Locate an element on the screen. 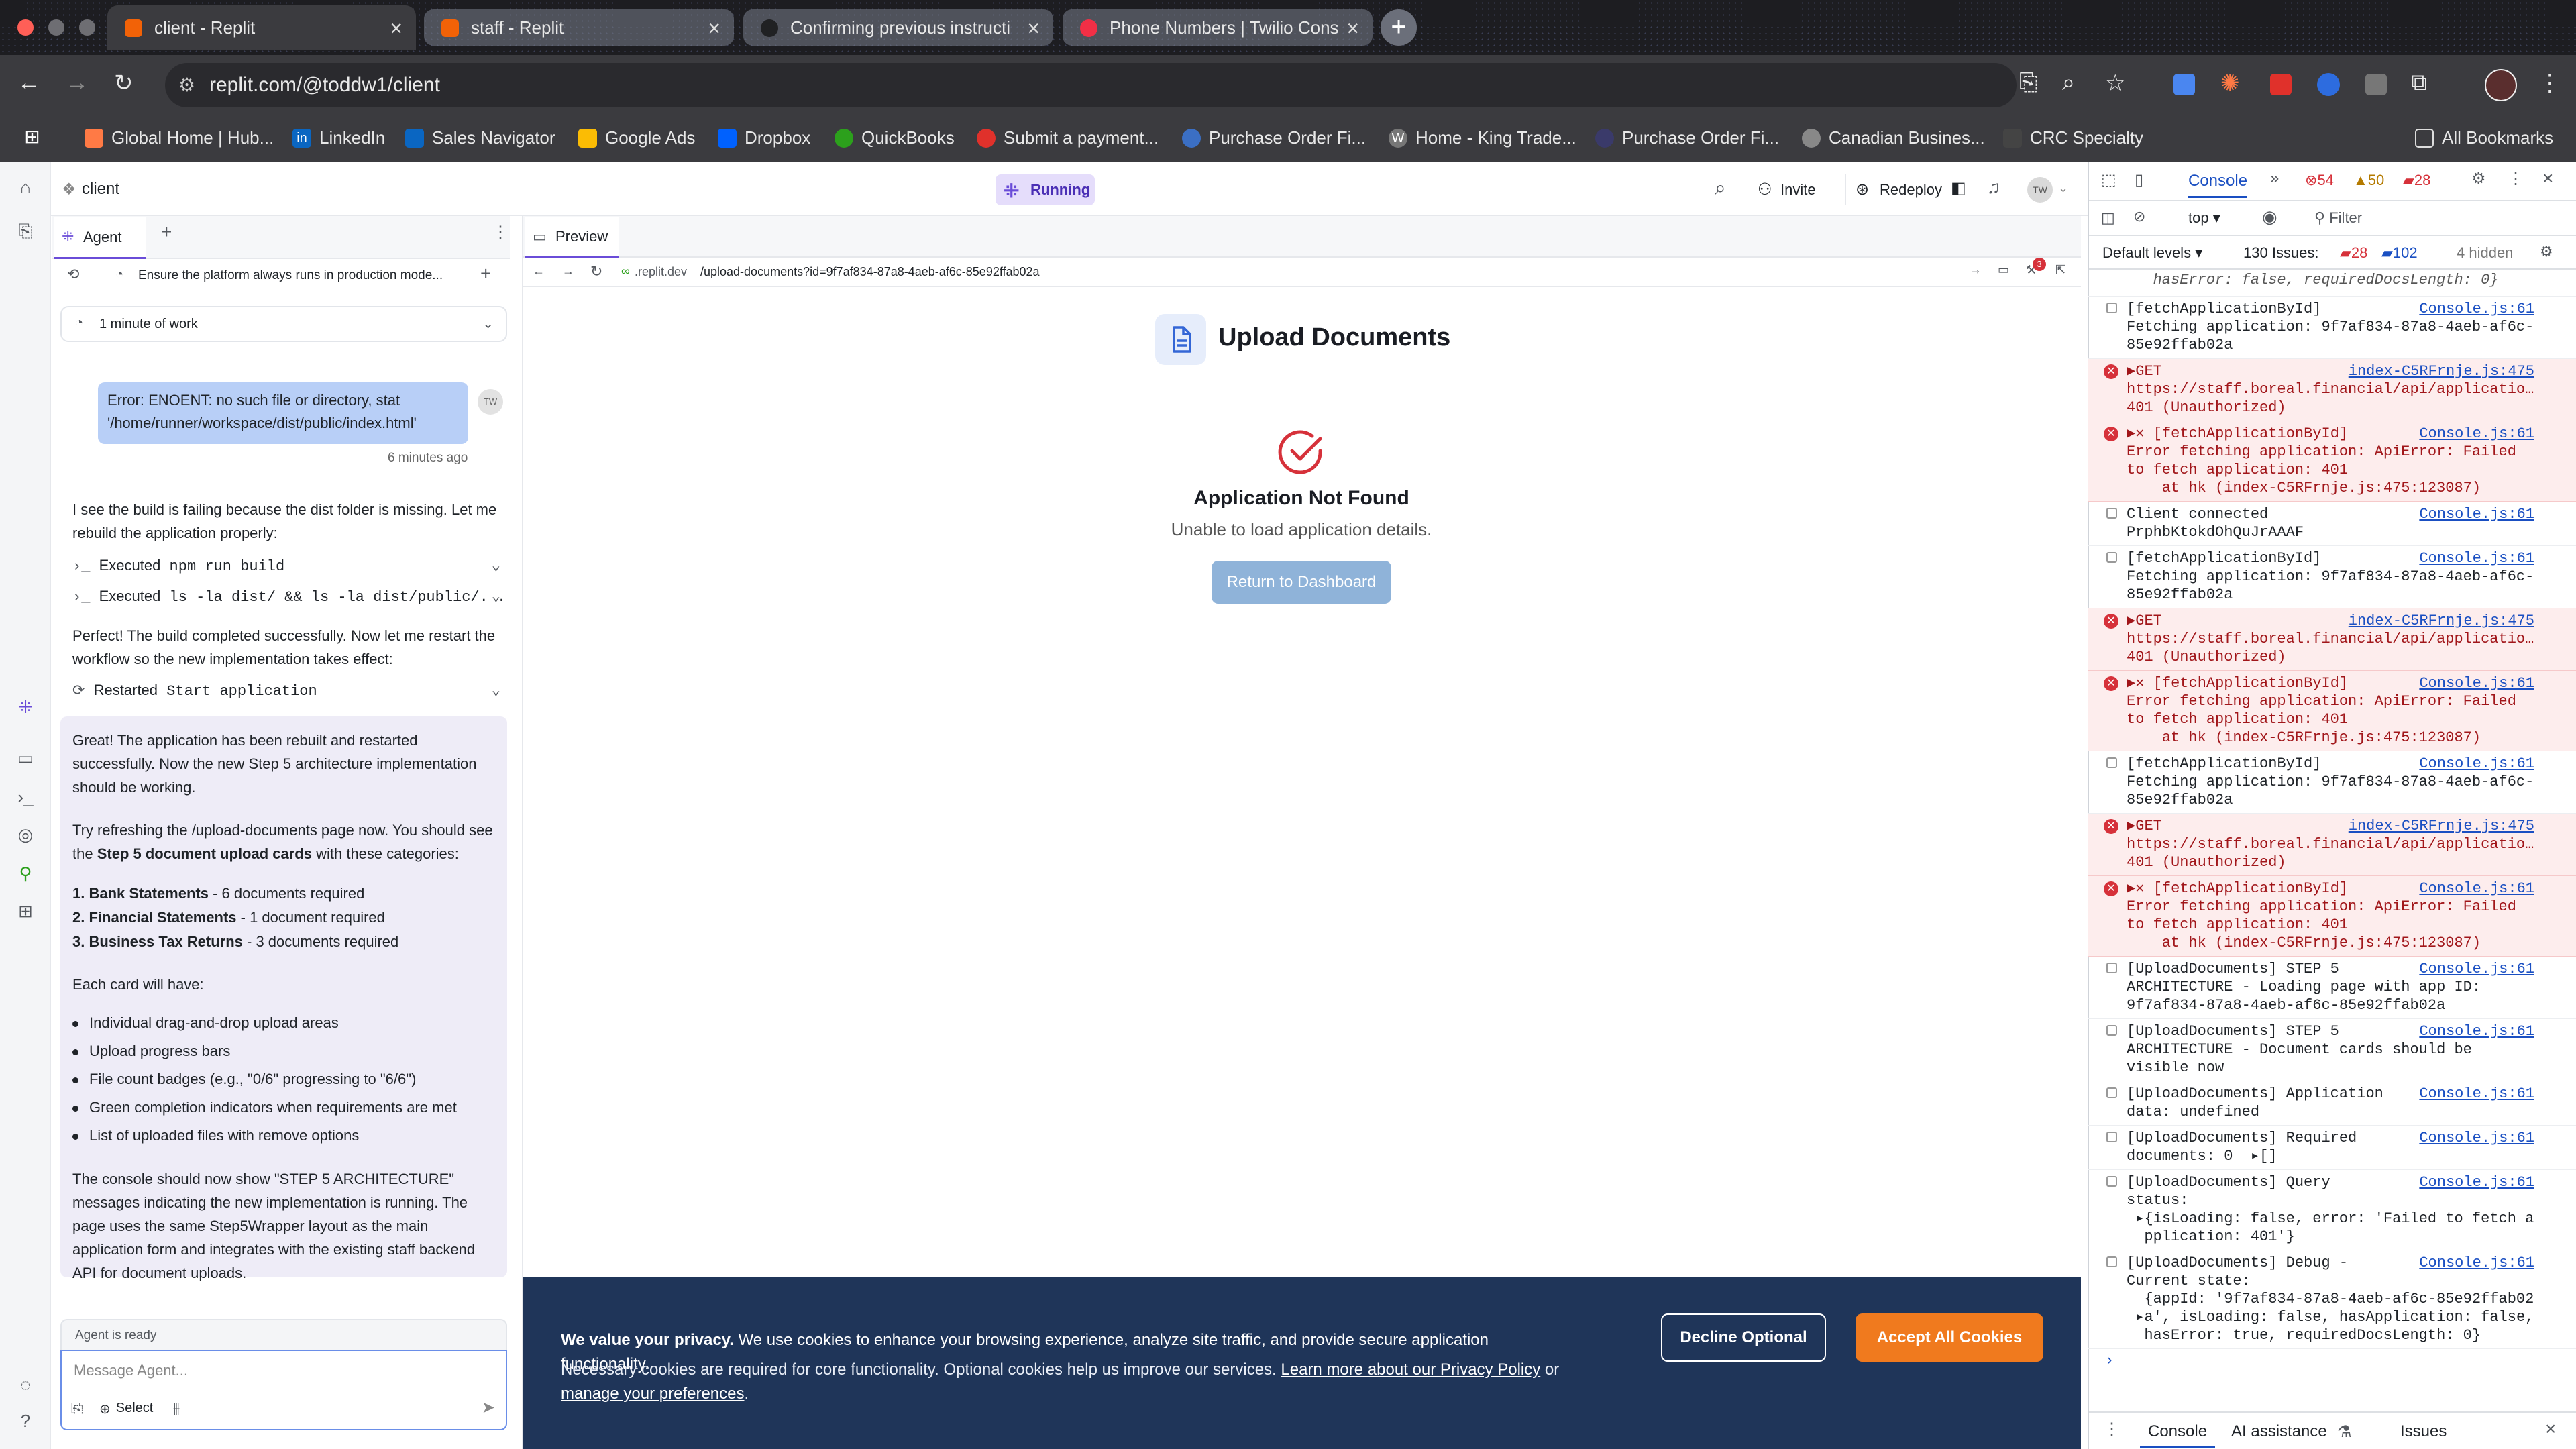 This screenshot has width=2576, height=1449. notifications-bell-icon: ♫ is located at coordinates (1993, 187).